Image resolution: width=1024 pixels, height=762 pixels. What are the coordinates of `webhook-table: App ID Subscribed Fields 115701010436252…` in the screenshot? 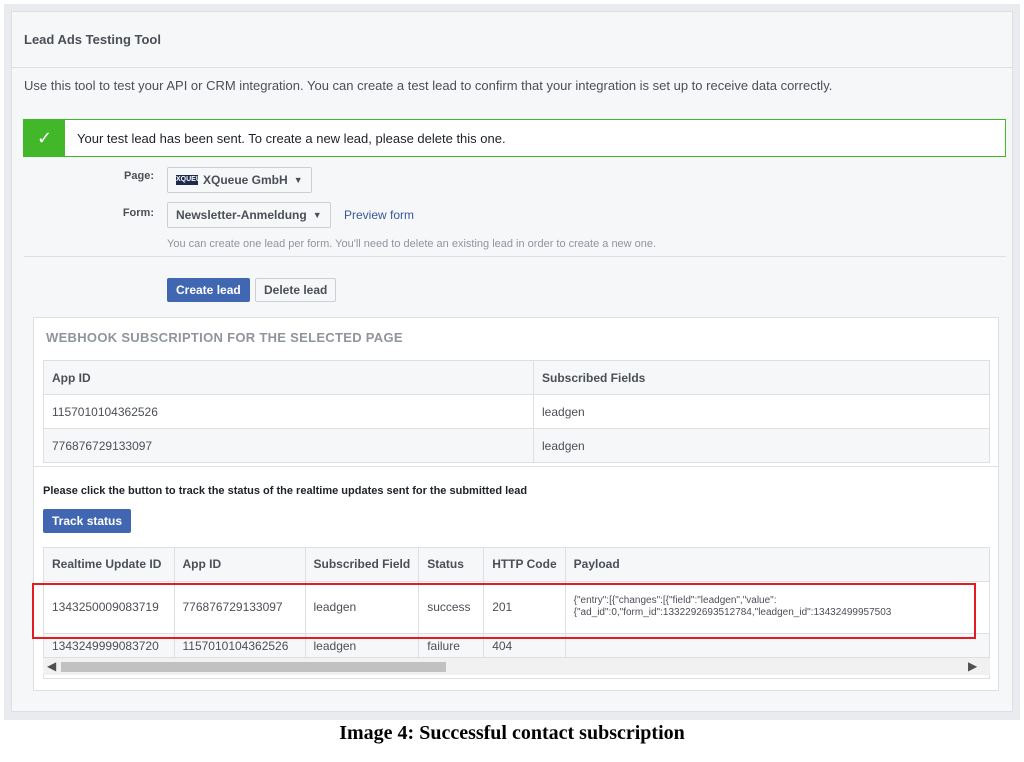 It's located at (516, 411).